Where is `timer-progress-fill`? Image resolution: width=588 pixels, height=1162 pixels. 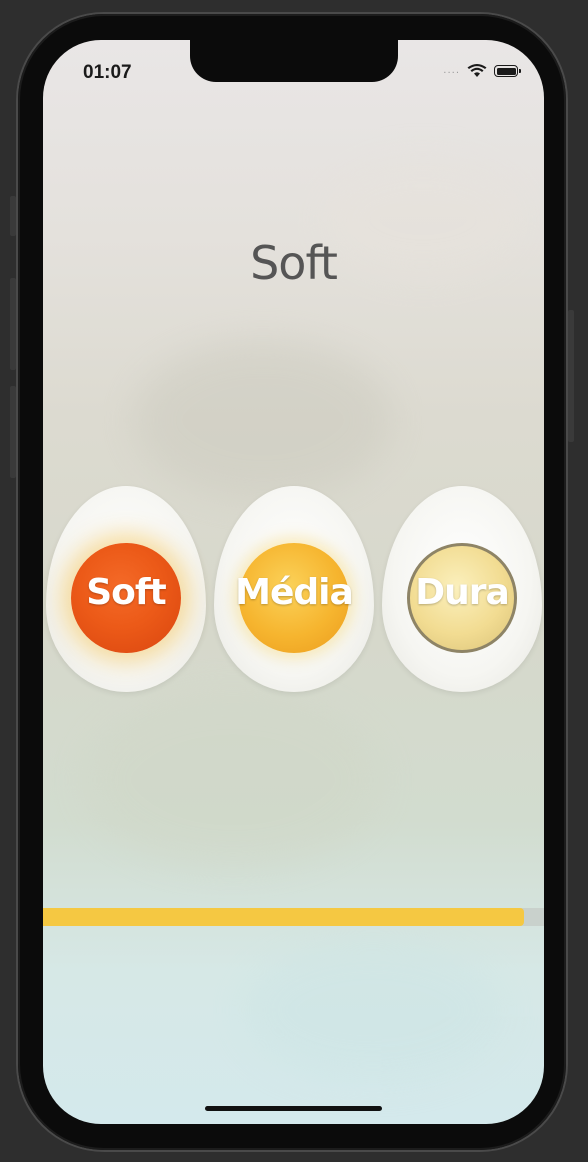 timer-progress-fill is located at coordinates (283, 917).